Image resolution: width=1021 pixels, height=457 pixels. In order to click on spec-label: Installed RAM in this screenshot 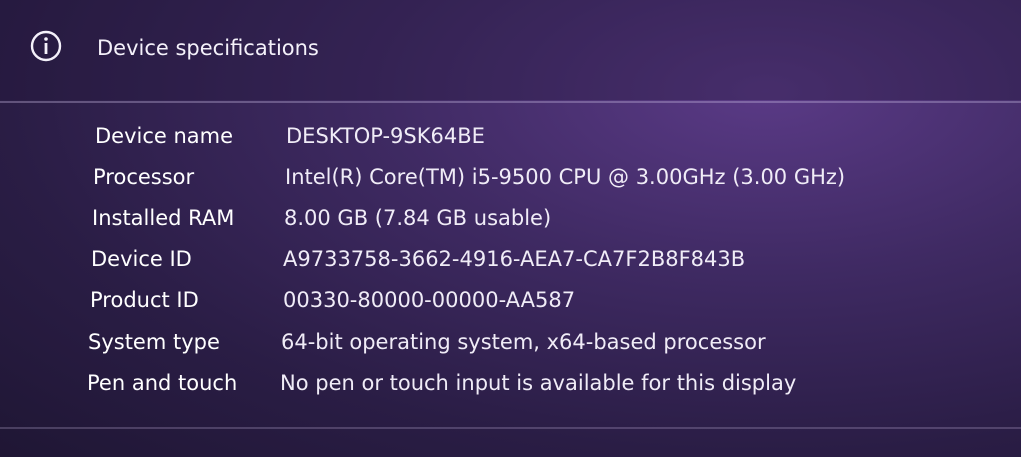, I will do `click(163, 218)`.